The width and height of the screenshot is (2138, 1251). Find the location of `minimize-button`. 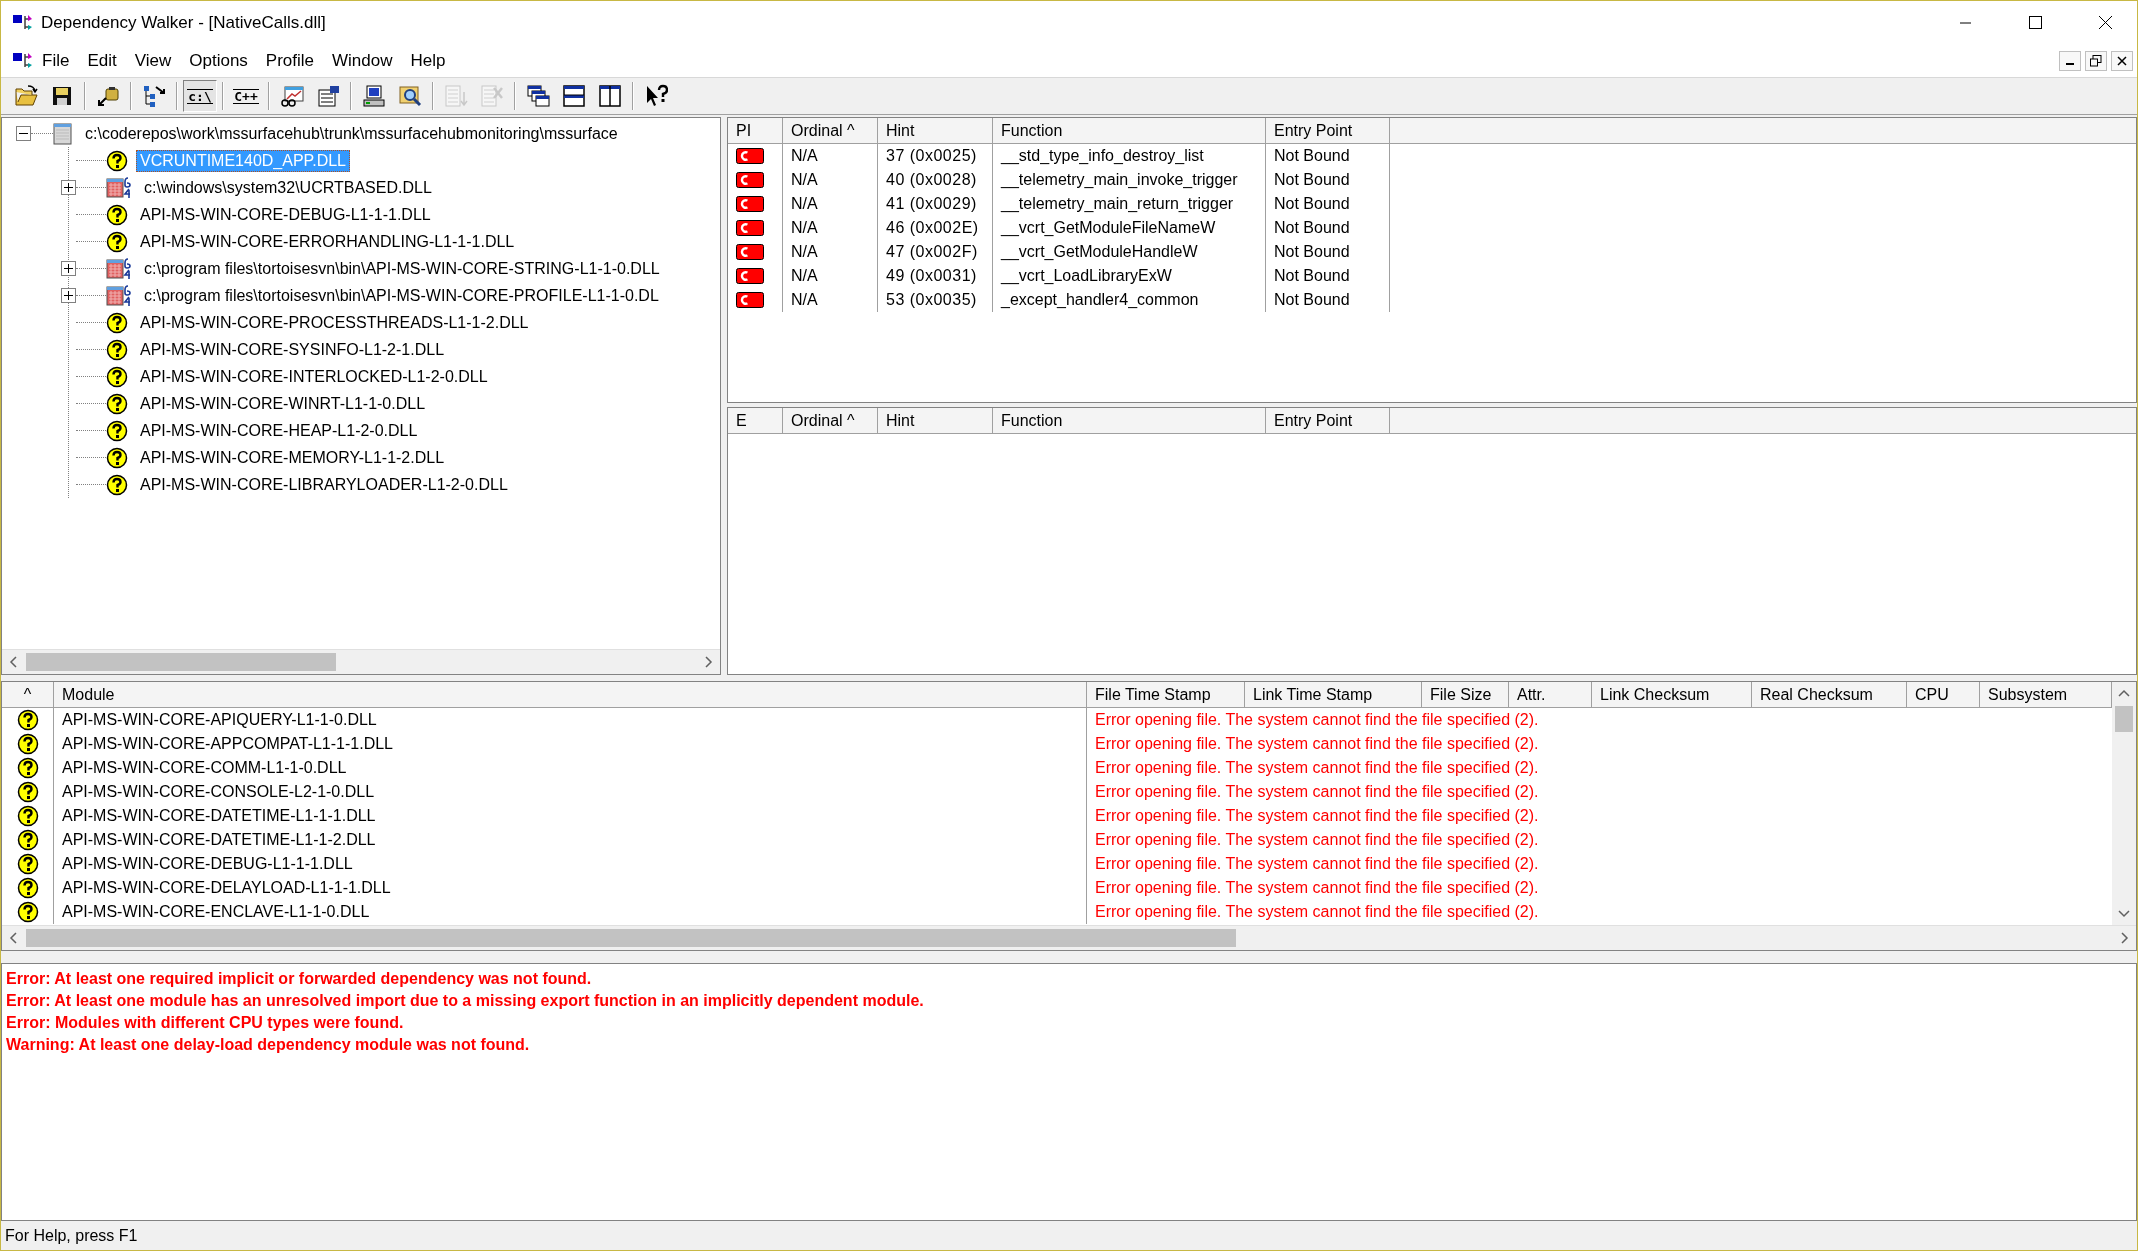

minimize-button is located at coordinates (2070, 61).